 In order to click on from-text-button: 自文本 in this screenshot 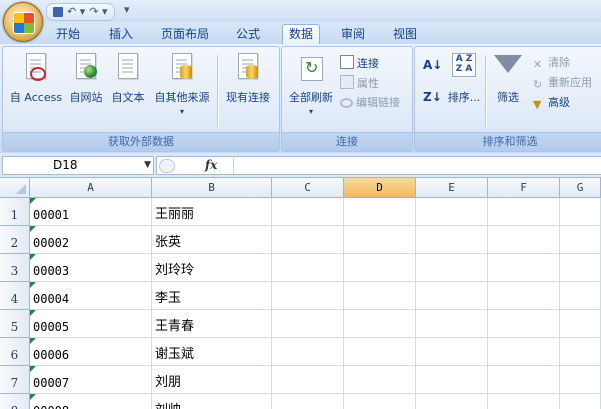, I will do `click(128, 79)`.